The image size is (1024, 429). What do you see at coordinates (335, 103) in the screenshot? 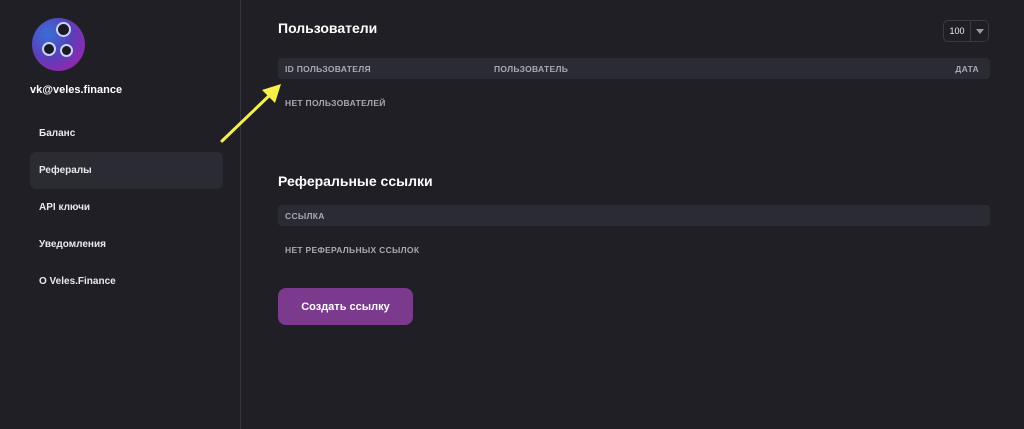
I see `users-empty-state: НЕТ ПОЛЬЗОВАТЕЛЕЙ` at bounding box center [335, 103].